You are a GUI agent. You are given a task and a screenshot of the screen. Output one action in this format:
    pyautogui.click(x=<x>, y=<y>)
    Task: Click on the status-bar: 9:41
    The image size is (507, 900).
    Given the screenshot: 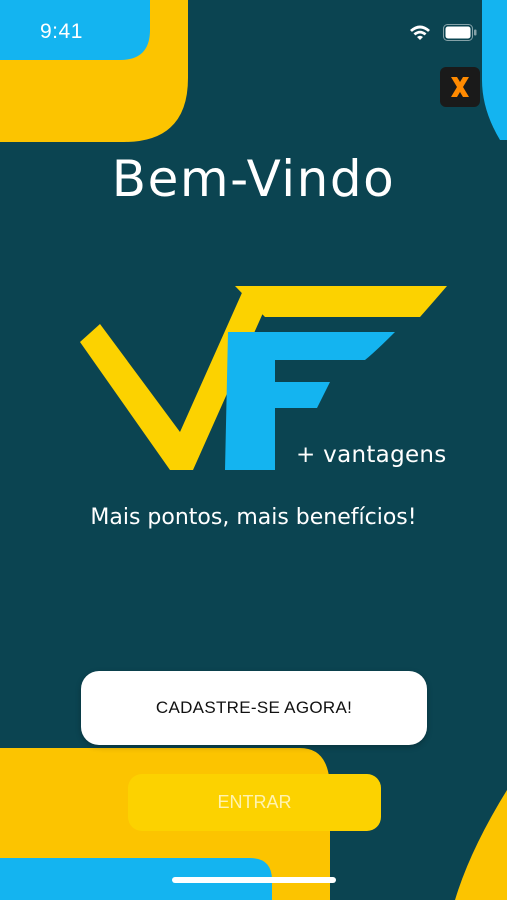 What is the action you would take?
    pyautogui.click(x=253, y=32)
    